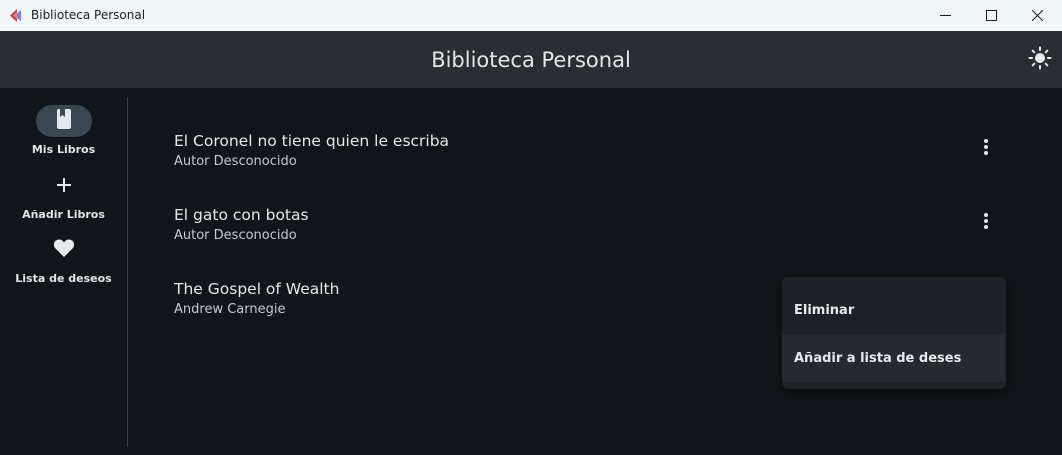 Image resolution: width=1062 pixels, height=455 pixels. I want to click on window-titlebar: Biblioteca Personal, so click(531, 15).